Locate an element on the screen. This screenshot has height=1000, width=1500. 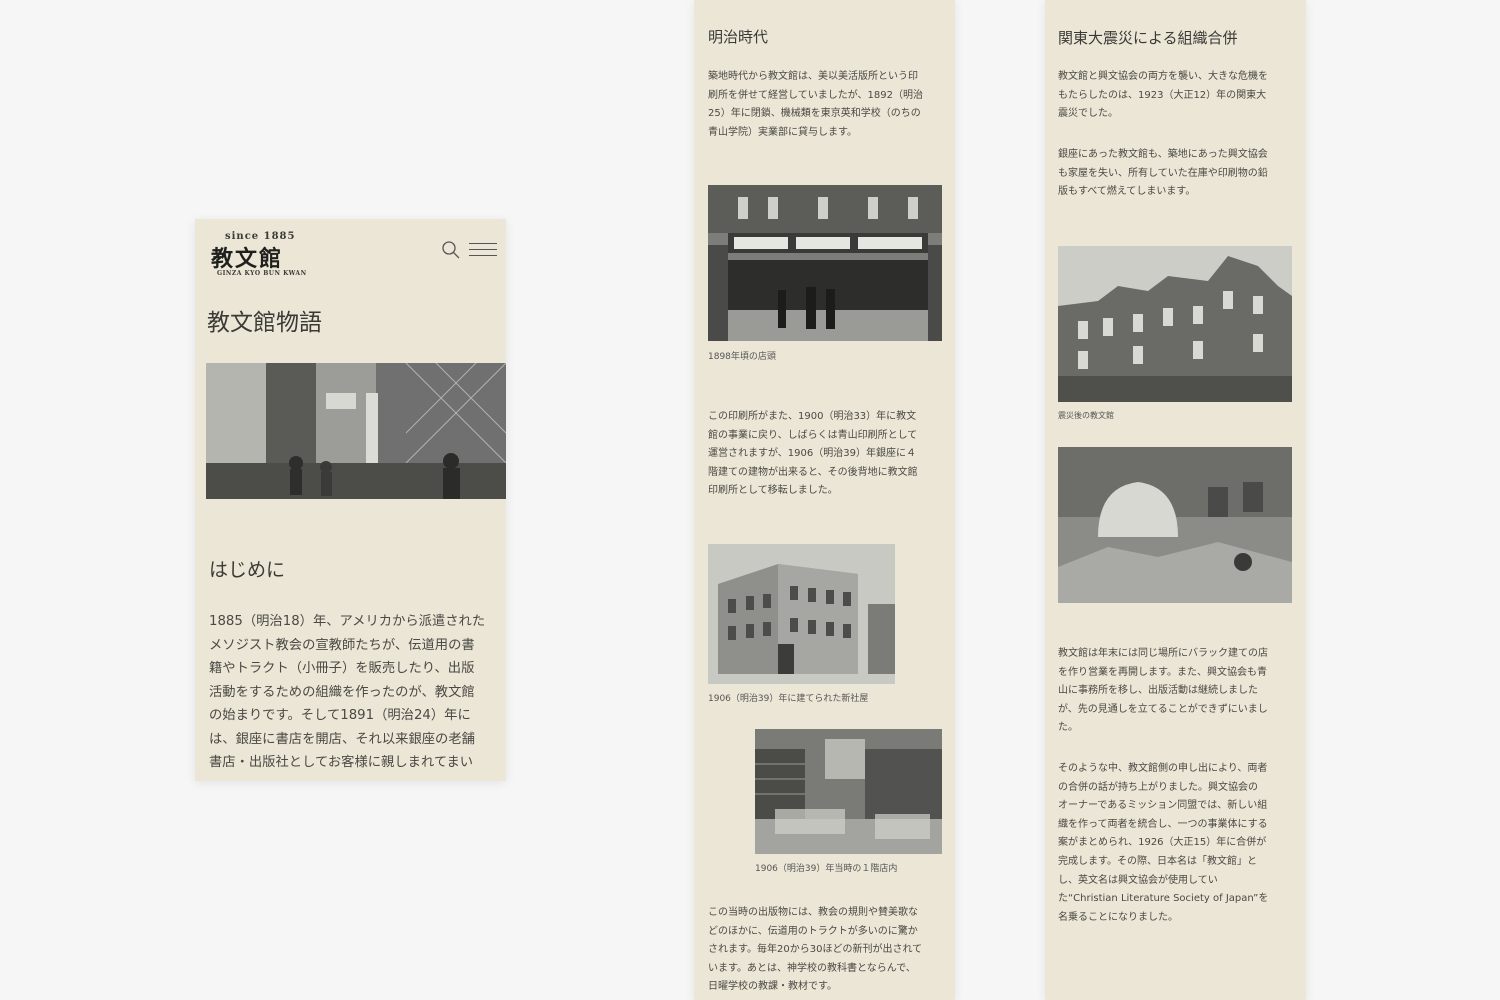
storefront-1898-photo is located at coordinates (825, 263).